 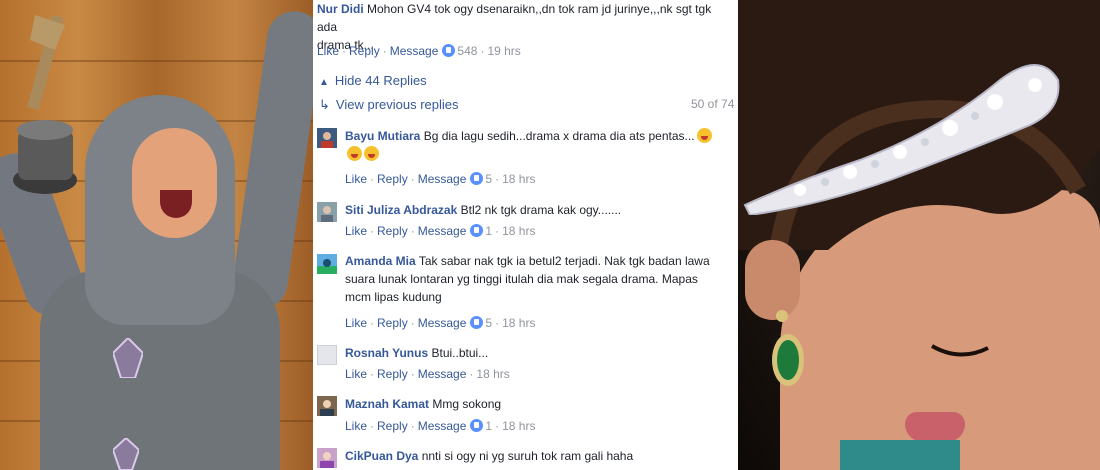 I want to click on comment-author: Nur Didi, so click(x=340, y=9).